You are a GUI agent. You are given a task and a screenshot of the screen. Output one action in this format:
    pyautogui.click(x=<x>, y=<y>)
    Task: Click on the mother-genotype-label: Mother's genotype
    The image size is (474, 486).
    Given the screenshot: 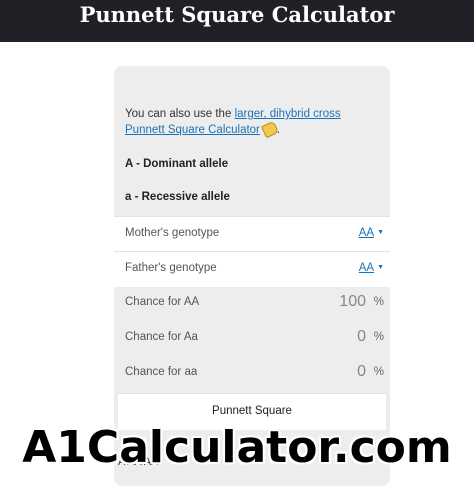 What is the action you would take?
    pyautogui.click(x=172, y=233)
    